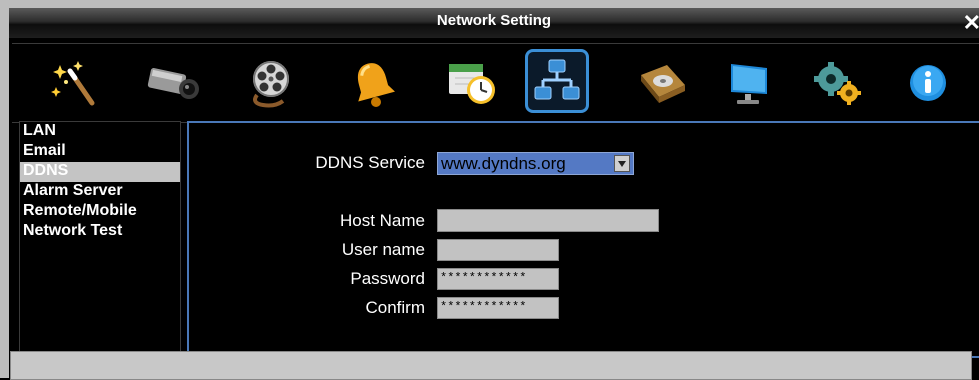 The height and width of the screenshot is (380, 979). I want to click on status-bar, so click(491, 365).